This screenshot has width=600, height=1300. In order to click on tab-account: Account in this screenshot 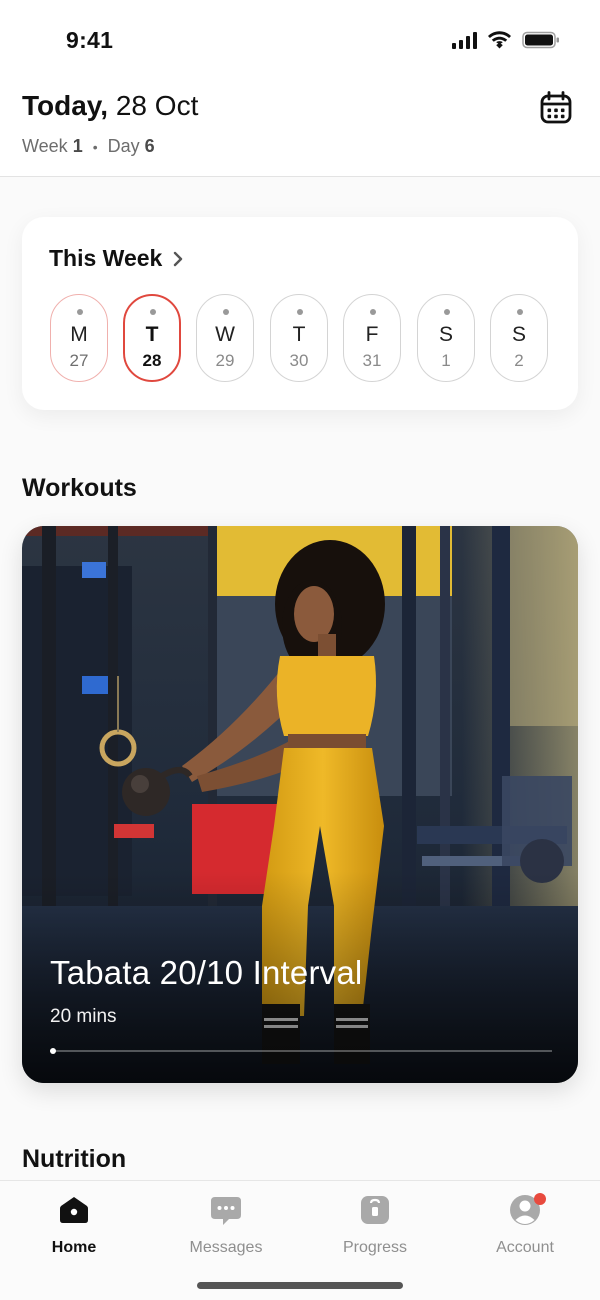, I will do `click(525, 1226)`.